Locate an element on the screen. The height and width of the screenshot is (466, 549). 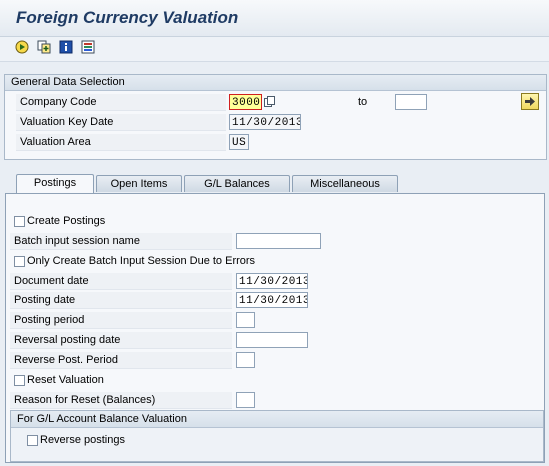
company-code-input: 3000 is located at coordinates (245, 102).